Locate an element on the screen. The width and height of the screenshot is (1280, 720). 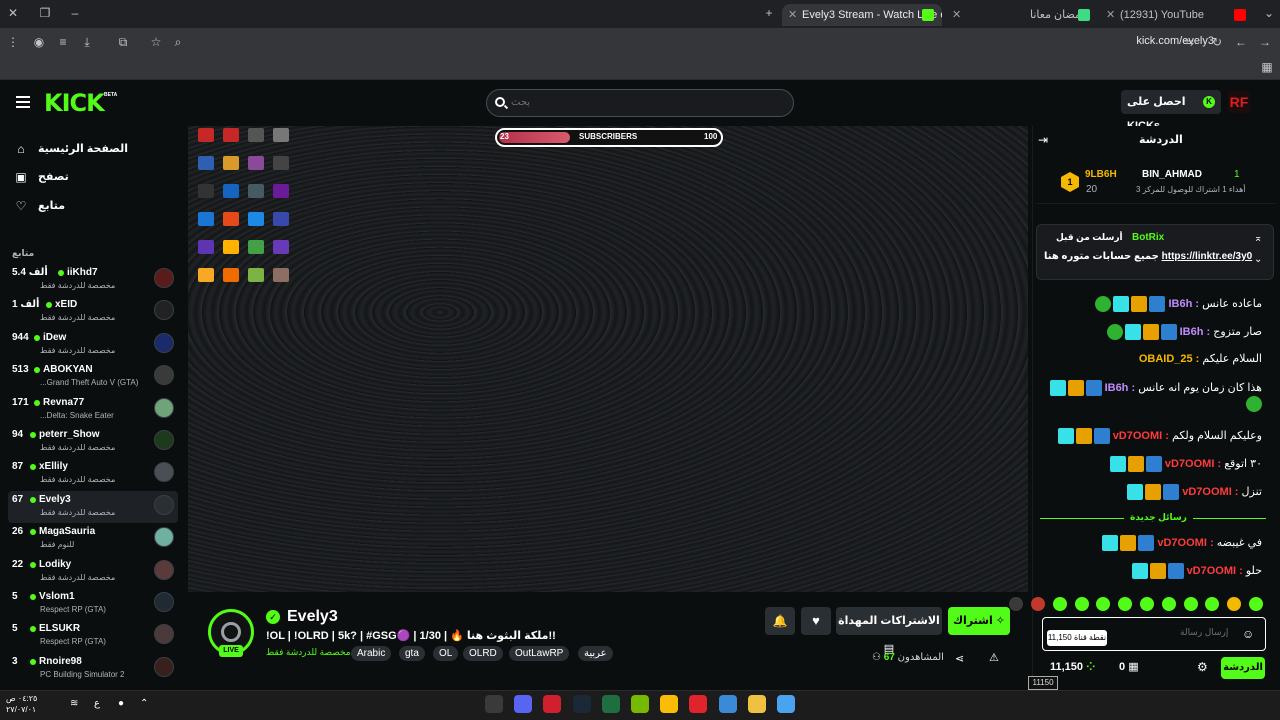
profile-icon: ◉ is located at coordinates (39, 42).